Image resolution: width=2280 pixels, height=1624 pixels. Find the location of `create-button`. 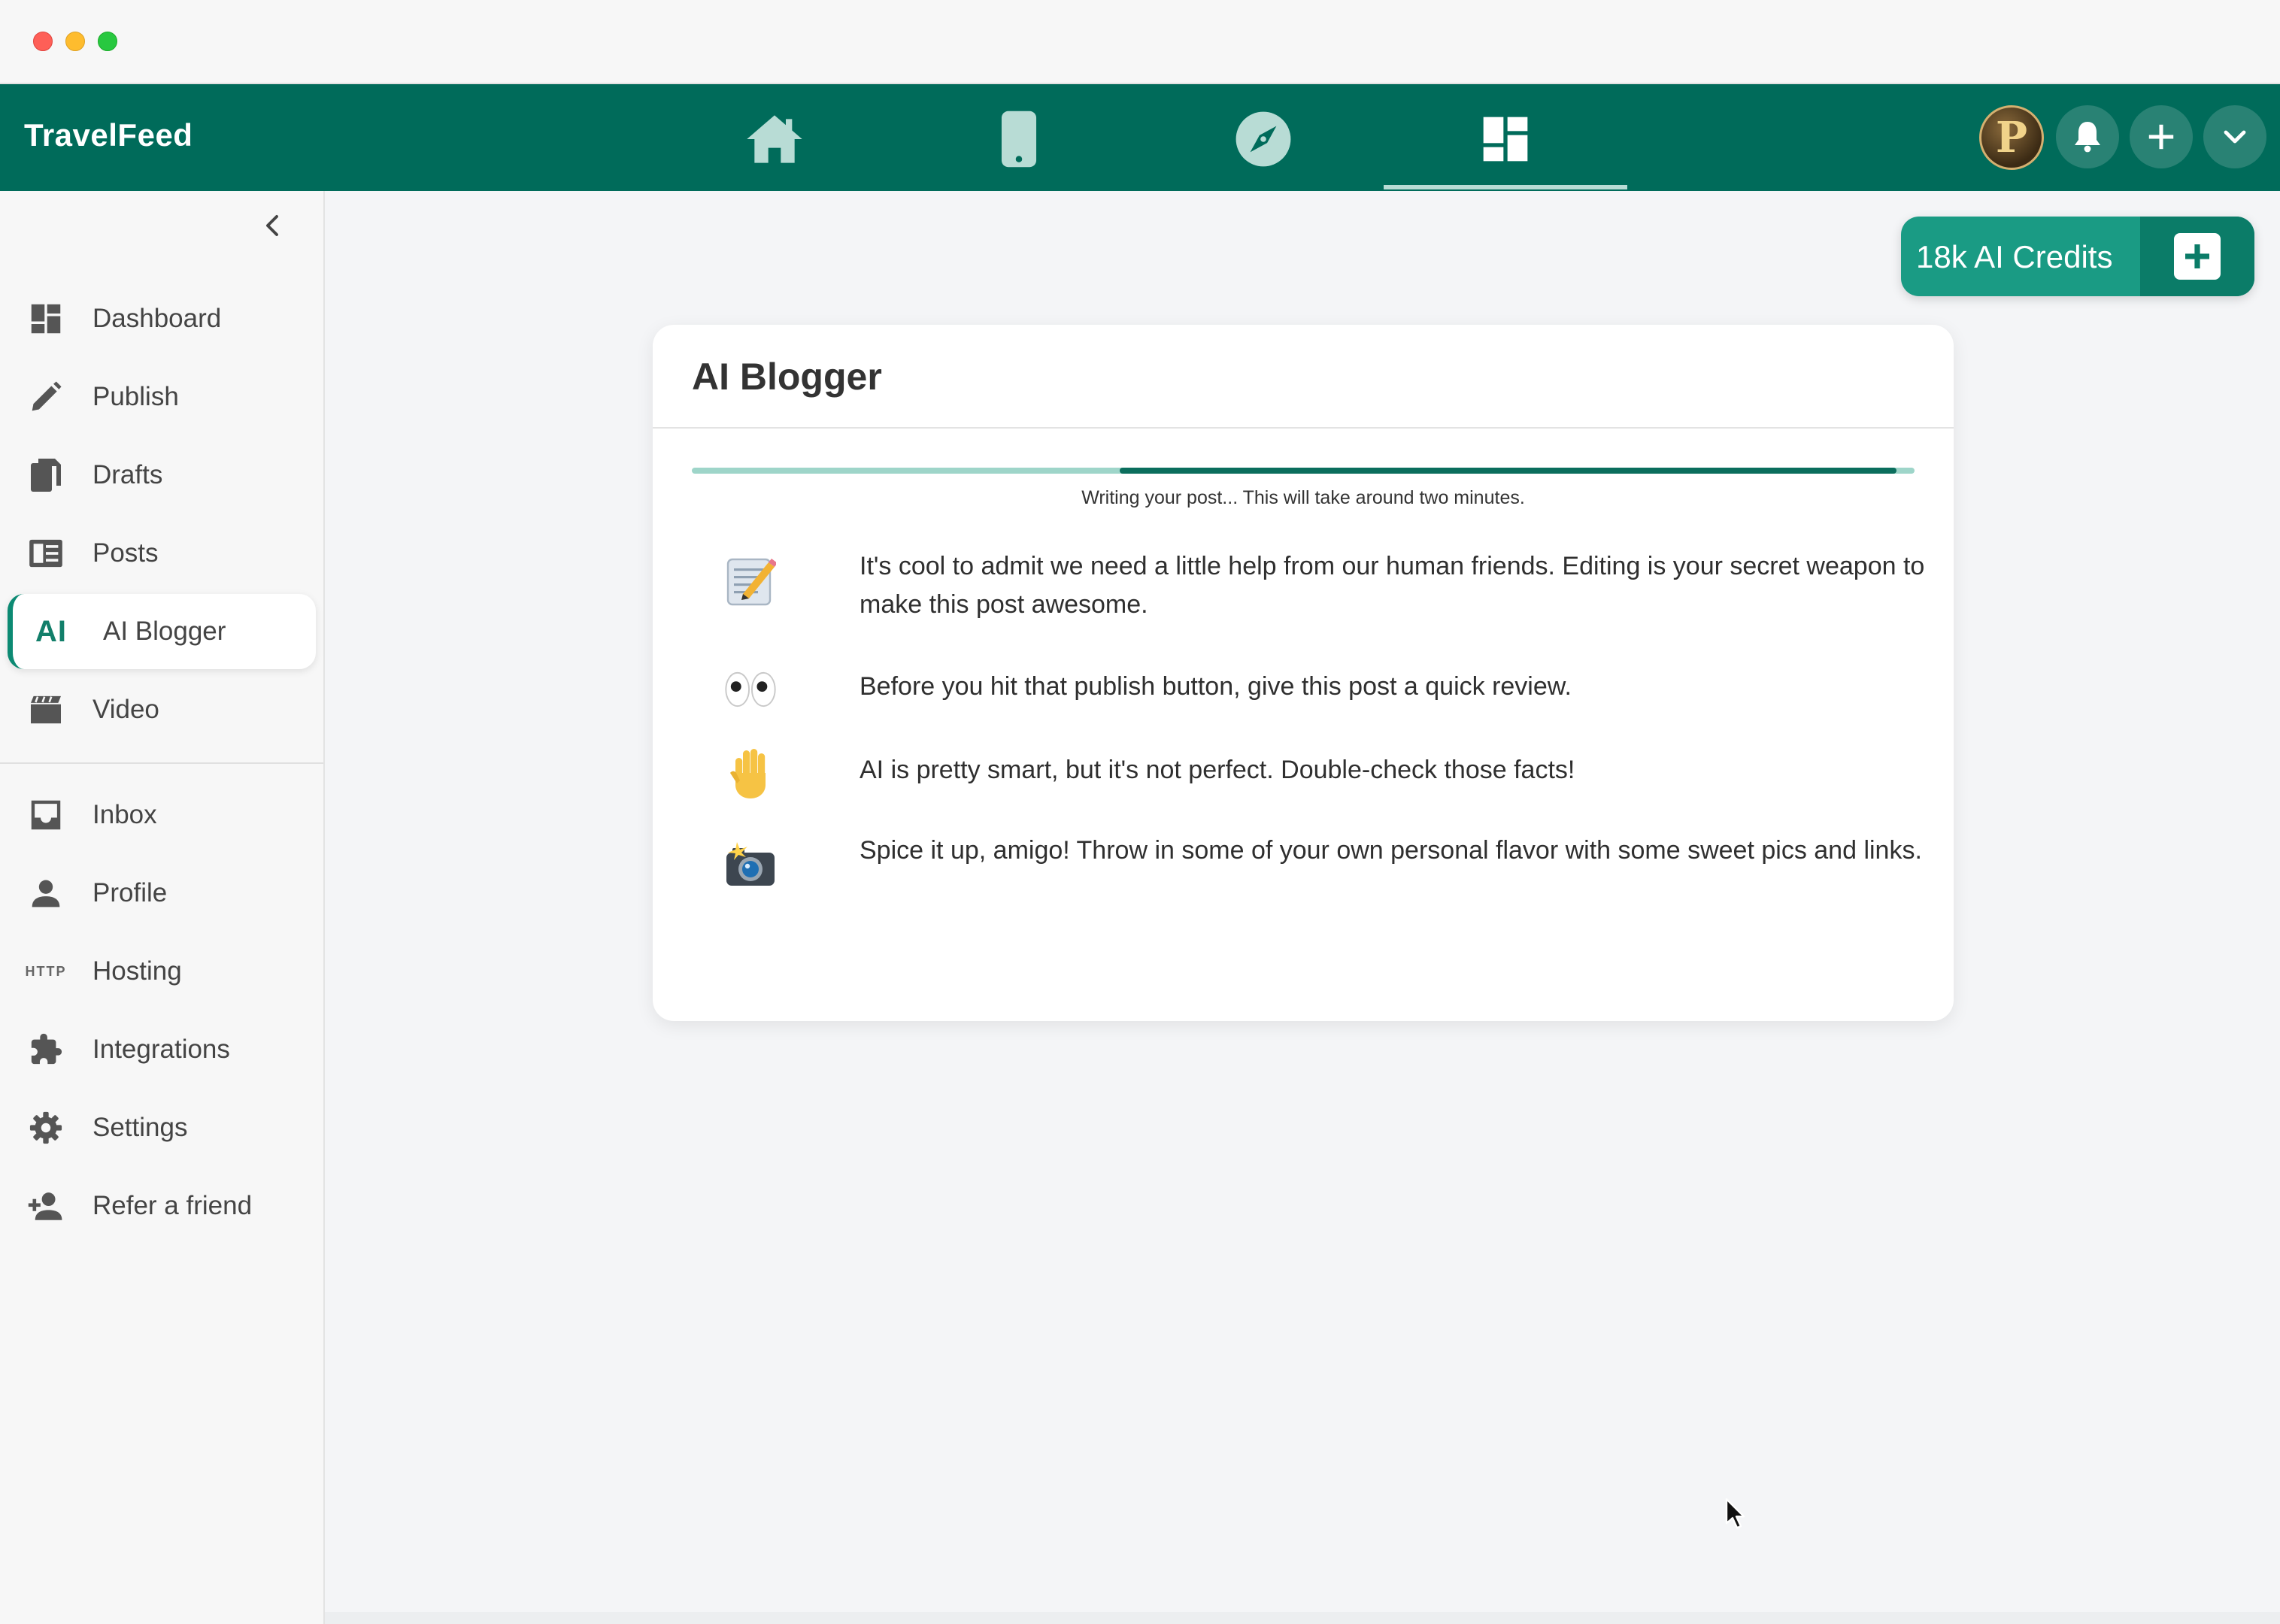

create-button is located at coordinates (2161, 136).